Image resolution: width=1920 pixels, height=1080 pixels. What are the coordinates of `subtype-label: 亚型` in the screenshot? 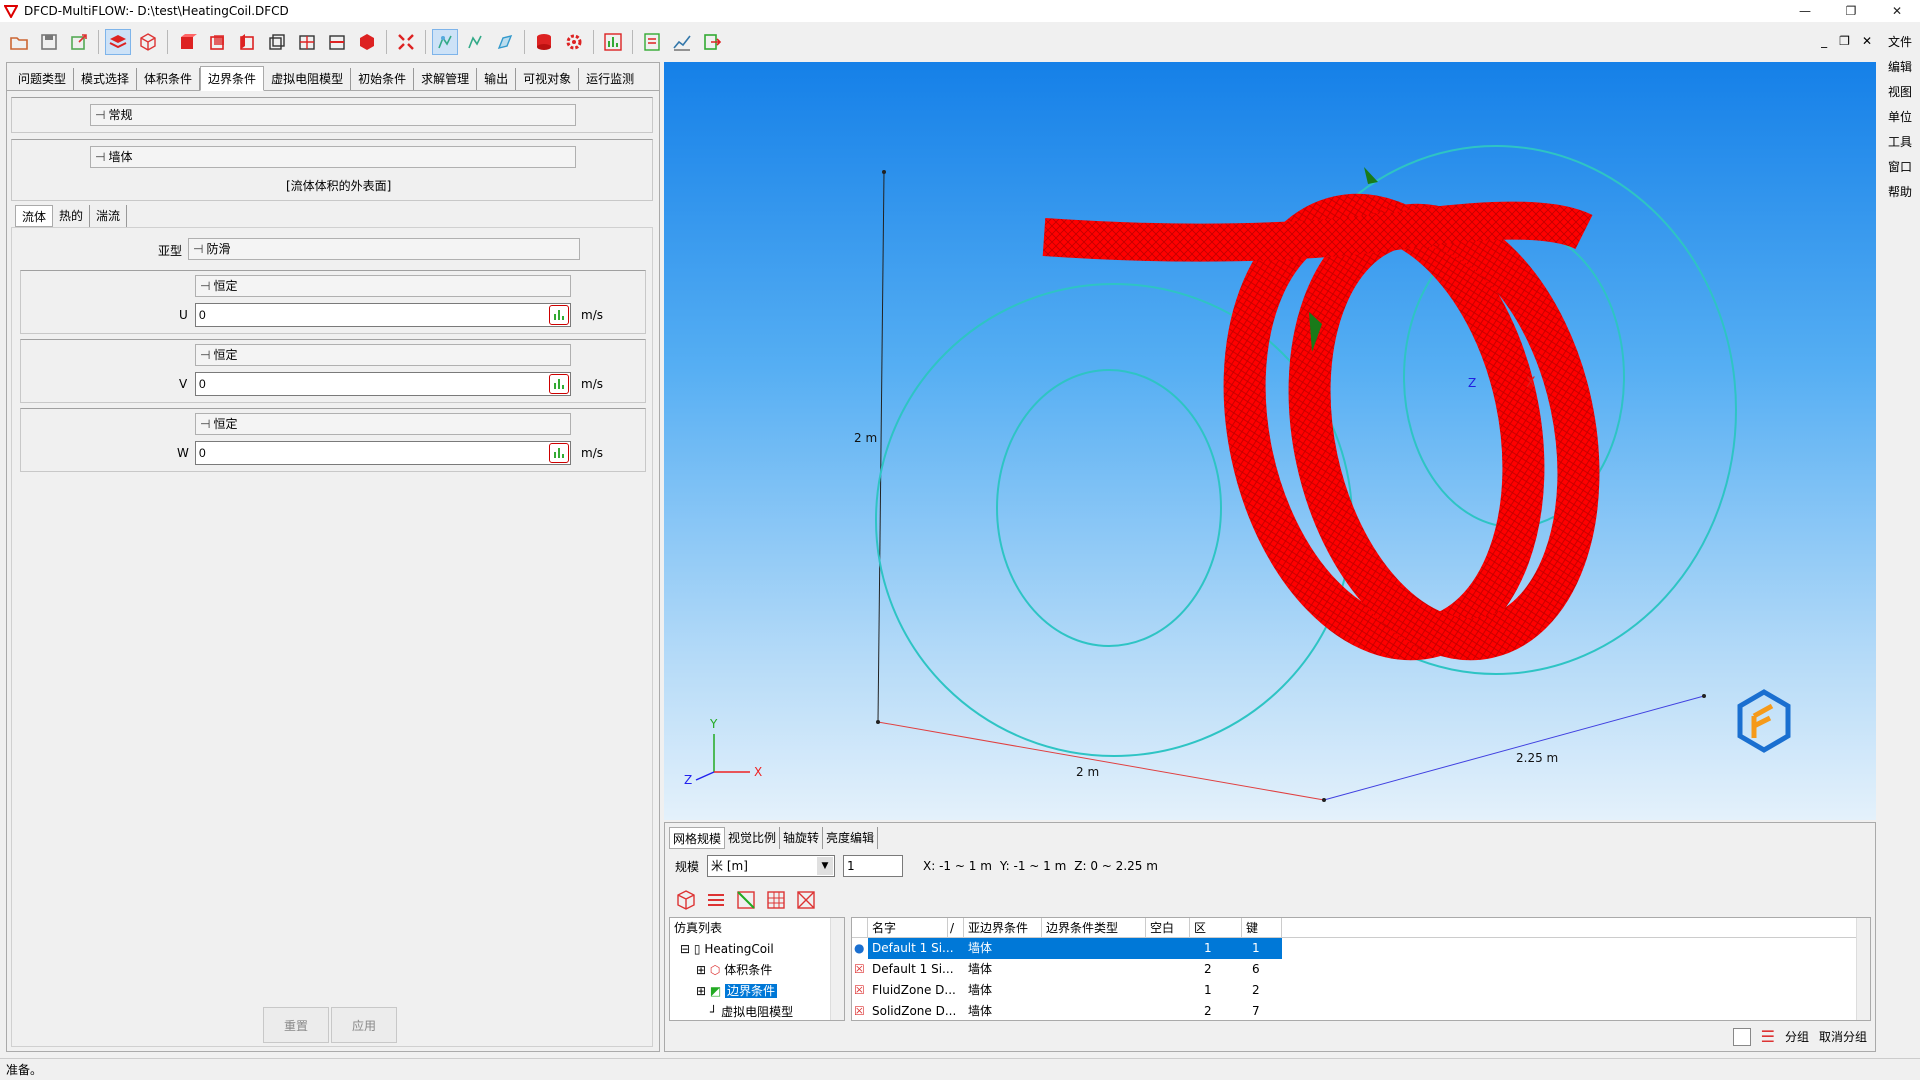 It's located at (170, 251).